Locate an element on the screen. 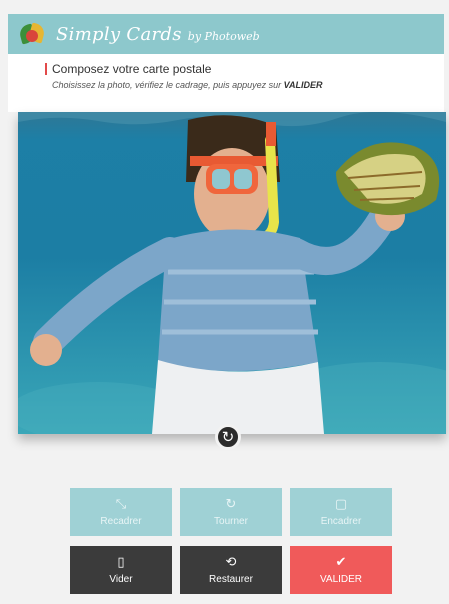 This screenshot has width=449, height=604. restore-icon: ⟲ is located at coordinates (231, 562).